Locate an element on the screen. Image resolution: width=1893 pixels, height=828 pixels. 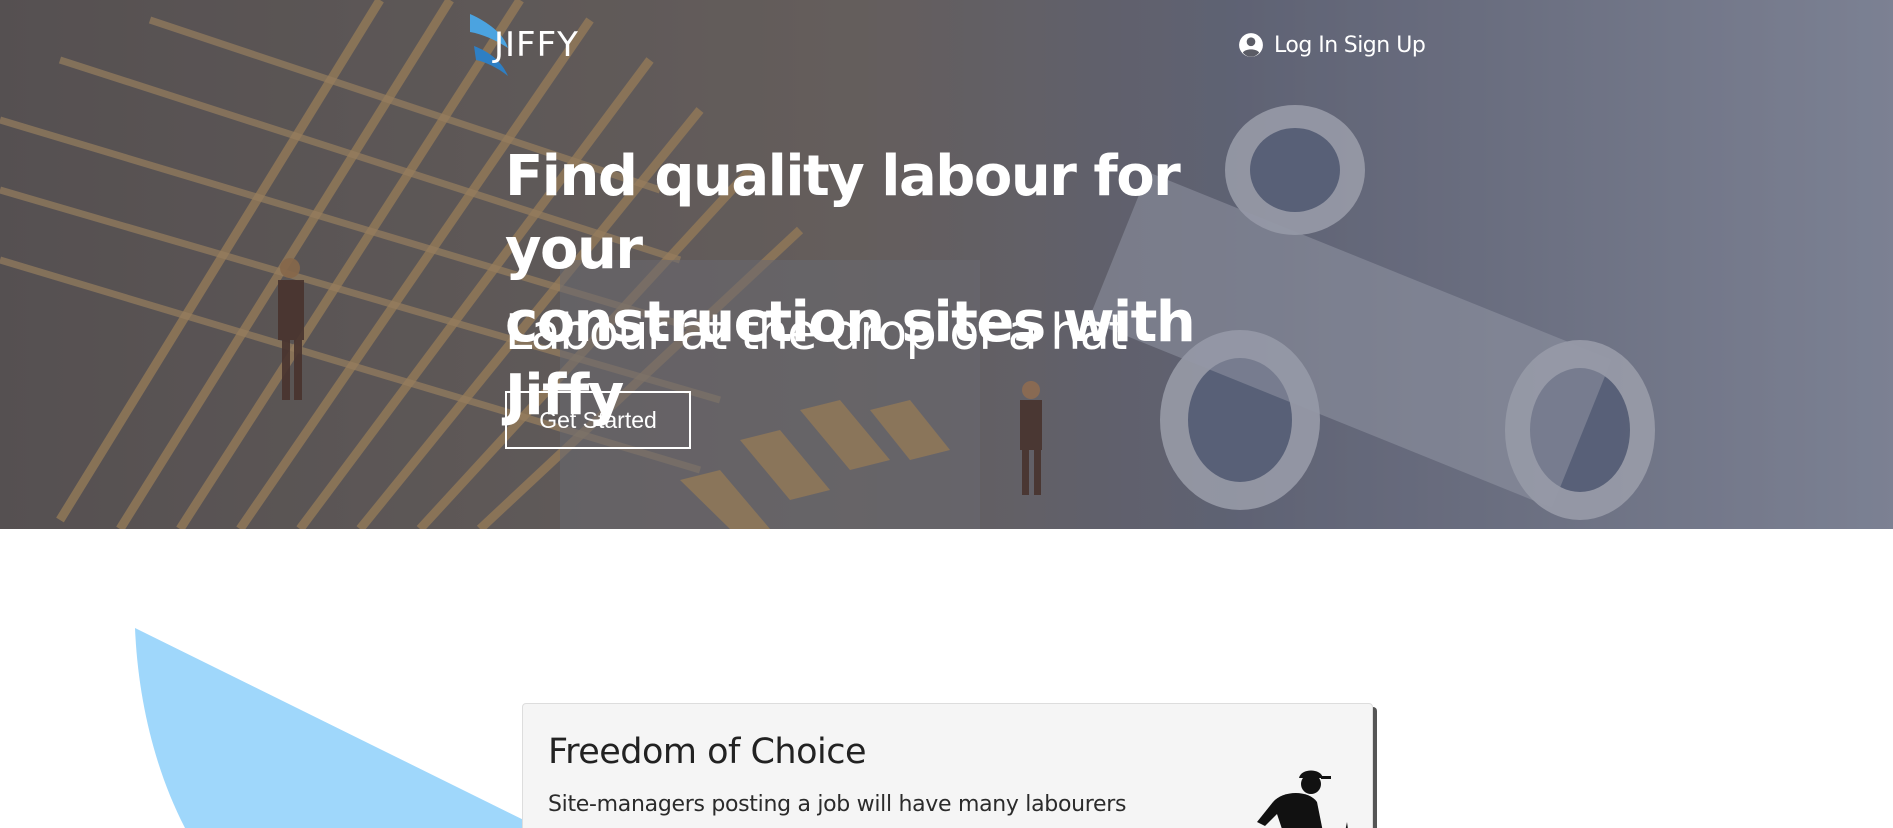
hero-subtitle: Labour at the drop of a hat is located at coordinates (816, 332).